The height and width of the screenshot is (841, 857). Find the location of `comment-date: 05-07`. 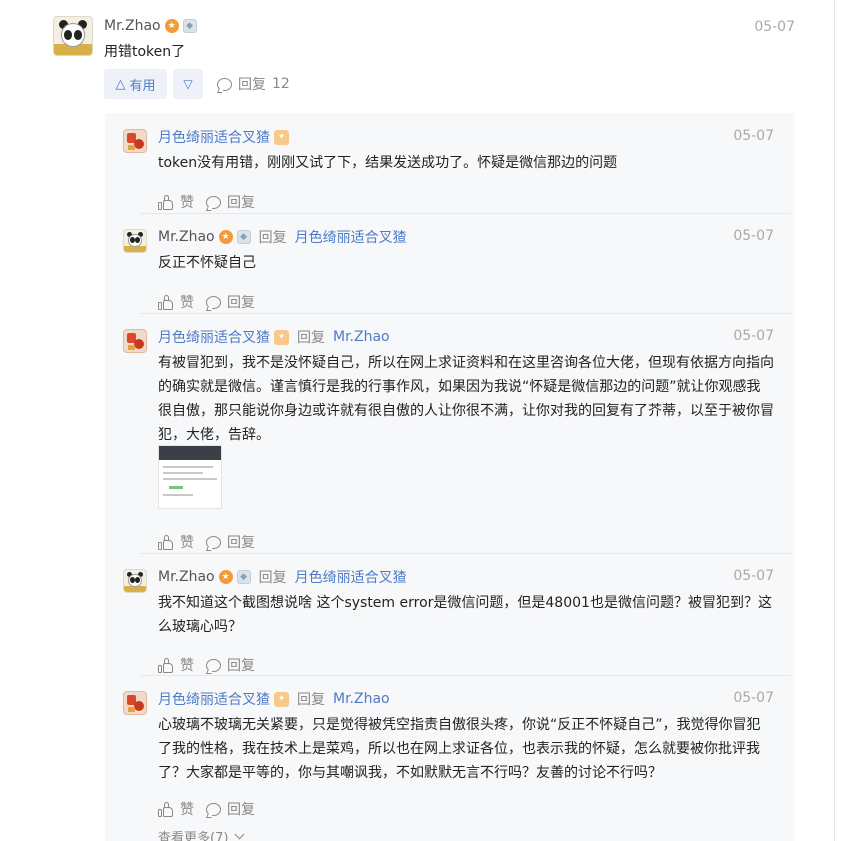

comment-date: 05-07 is located at coordinates (774, 27).